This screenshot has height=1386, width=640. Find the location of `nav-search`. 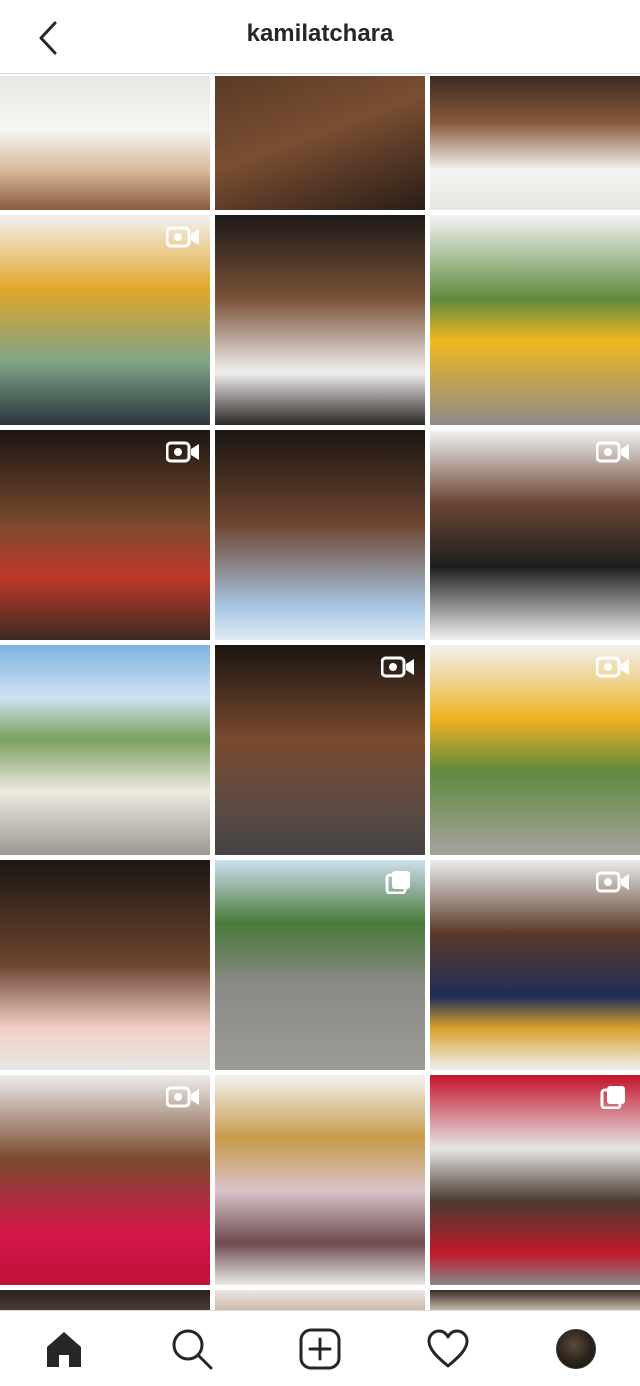

nav-search is located at coordinates (192, 1349).